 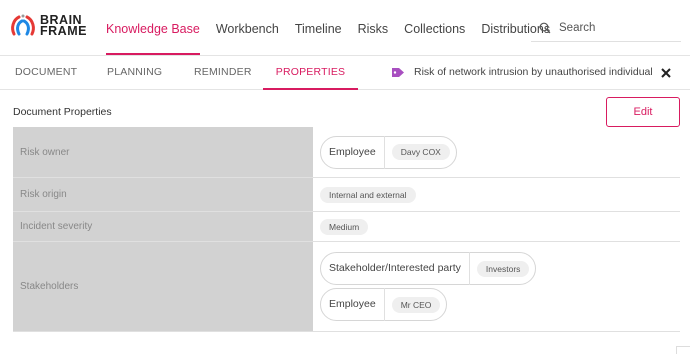 What do you see at coordinates (496, 194) in the screenshot?
I see `property-value: Internal and external` at bounding box center [496, 194].